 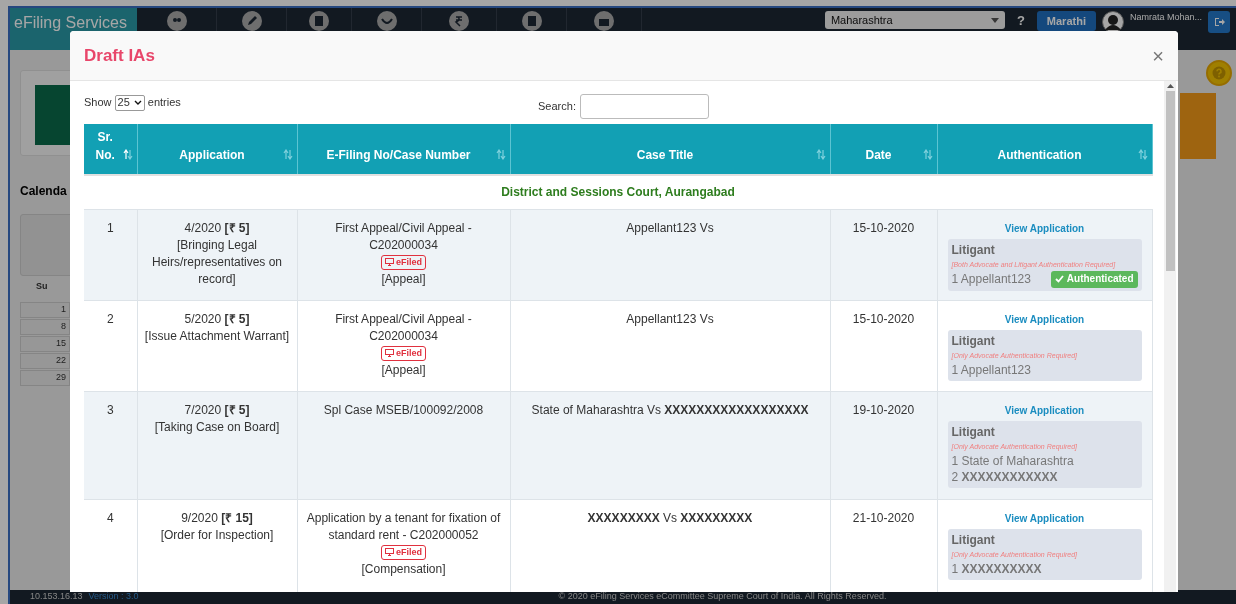 I want to click on copyright-text: © 2020 eFiling Services eCommittee Supreme Court of India. All Rights Reserved., so click(x=722, y=597).